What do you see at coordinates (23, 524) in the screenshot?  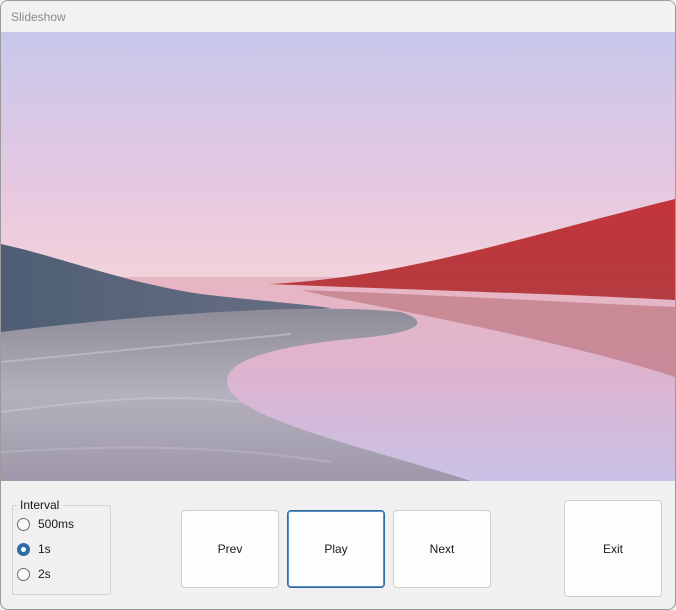 I see `radio-500ms` at bounding box center [23, 524].